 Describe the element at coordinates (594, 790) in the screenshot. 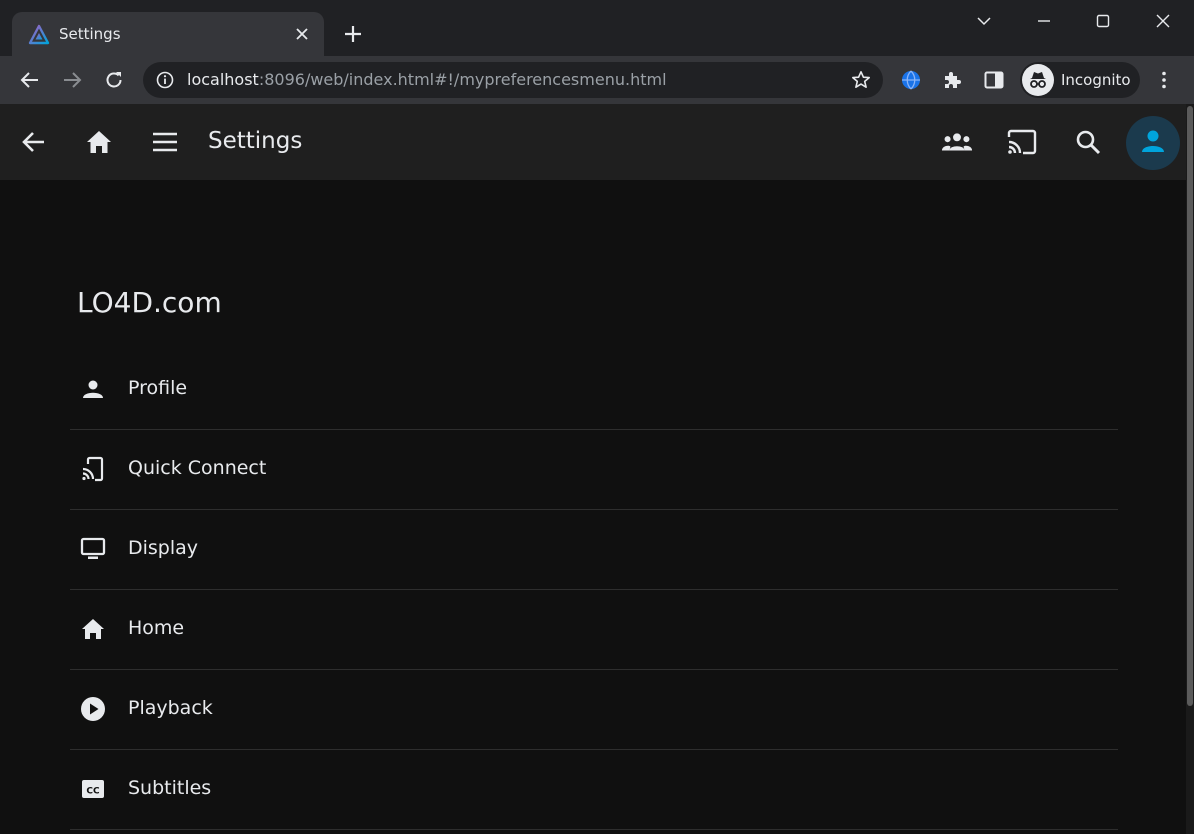

I see `menu-item-subtitles: CC Subtitles` at that location.